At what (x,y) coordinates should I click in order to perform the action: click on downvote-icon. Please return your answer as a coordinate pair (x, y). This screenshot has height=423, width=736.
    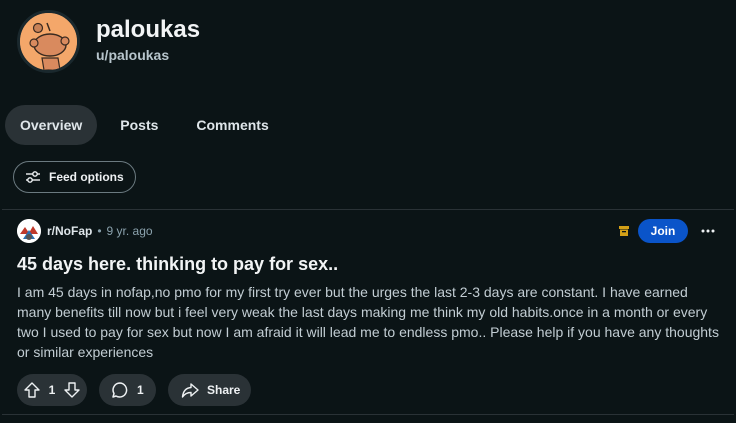
    Looking at the image, I should click on (72, 390).